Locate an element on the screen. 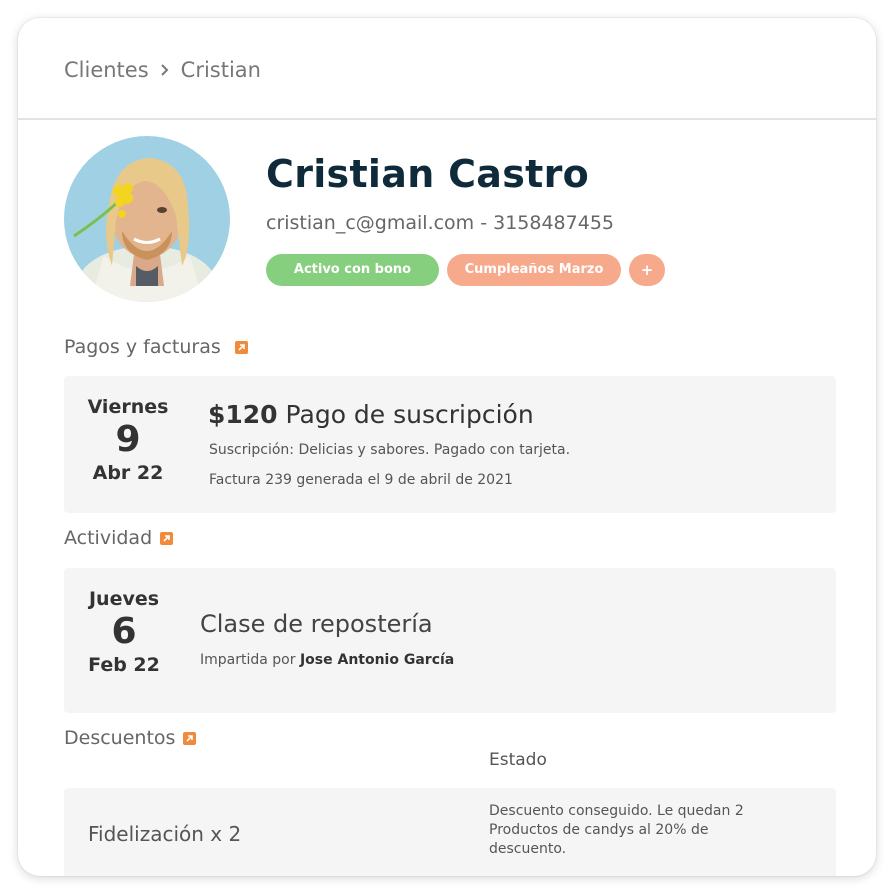  tag-cumpleanos-marzo: Cumpleaños Marzo is located at coordinates (534, 270).